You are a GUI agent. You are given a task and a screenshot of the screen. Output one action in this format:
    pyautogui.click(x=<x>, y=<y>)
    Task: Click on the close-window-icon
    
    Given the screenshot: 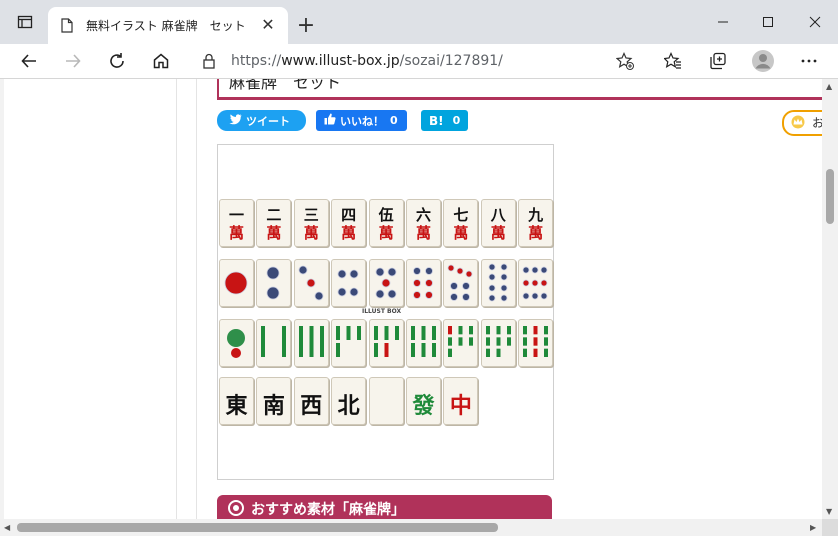 What is the action you would take?
    pyautogui.click(x=815, y=22)
    